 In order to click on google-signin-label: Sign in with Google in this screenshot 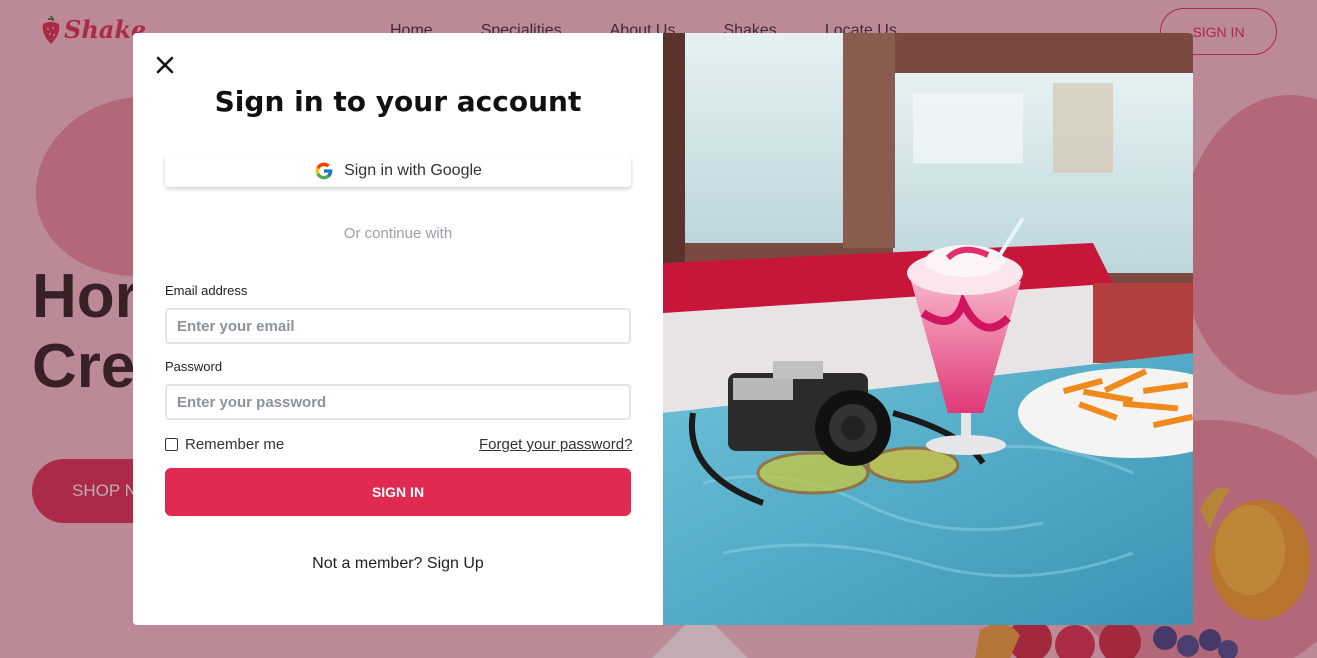, I will do `click(413, 170)`.